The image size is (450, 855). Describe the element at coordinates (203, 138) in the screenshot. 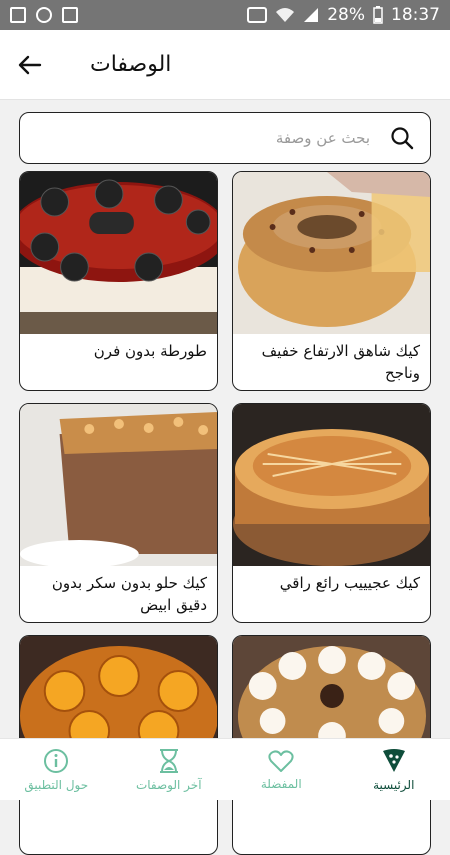

I see `search-input` at that location.